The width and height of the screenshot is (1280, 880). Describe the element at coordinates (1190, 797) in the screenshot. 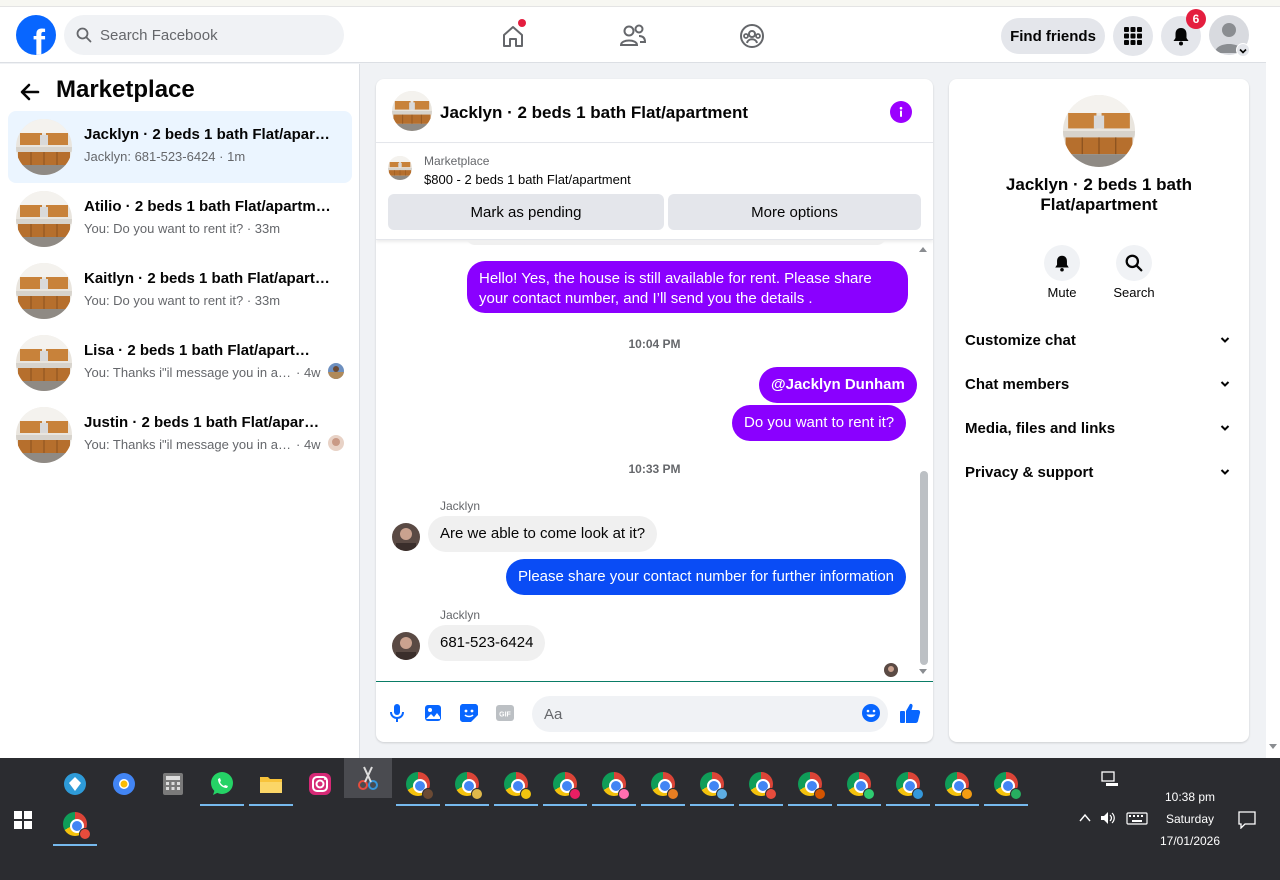

I see `clock-time: 10:38 pm` at that location.